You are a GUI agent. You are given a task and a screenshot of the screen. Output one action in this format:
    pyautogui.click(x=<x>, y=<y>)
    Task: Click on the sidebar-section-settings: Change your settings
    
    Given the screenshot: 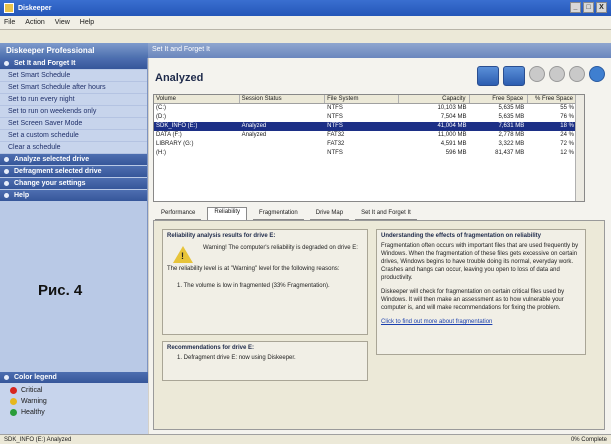 What is the action you would take?
    pyautogui.click(x=73, y=183)
    